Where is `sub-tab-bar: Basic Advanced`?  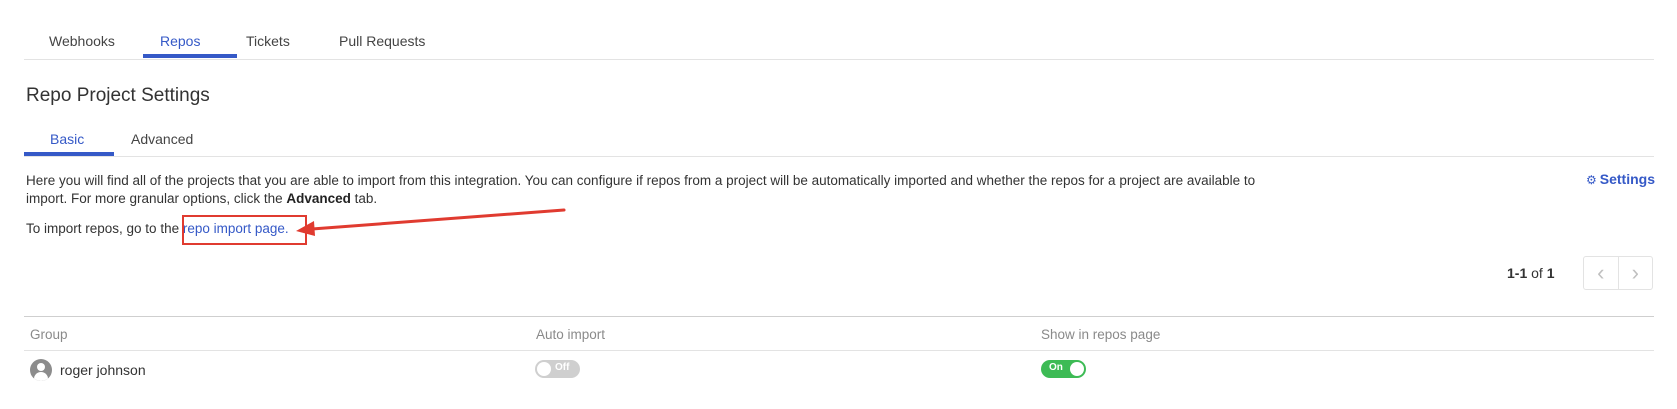
sub-tab-bar: Basic Advanced is located at coordinates (839, 137).